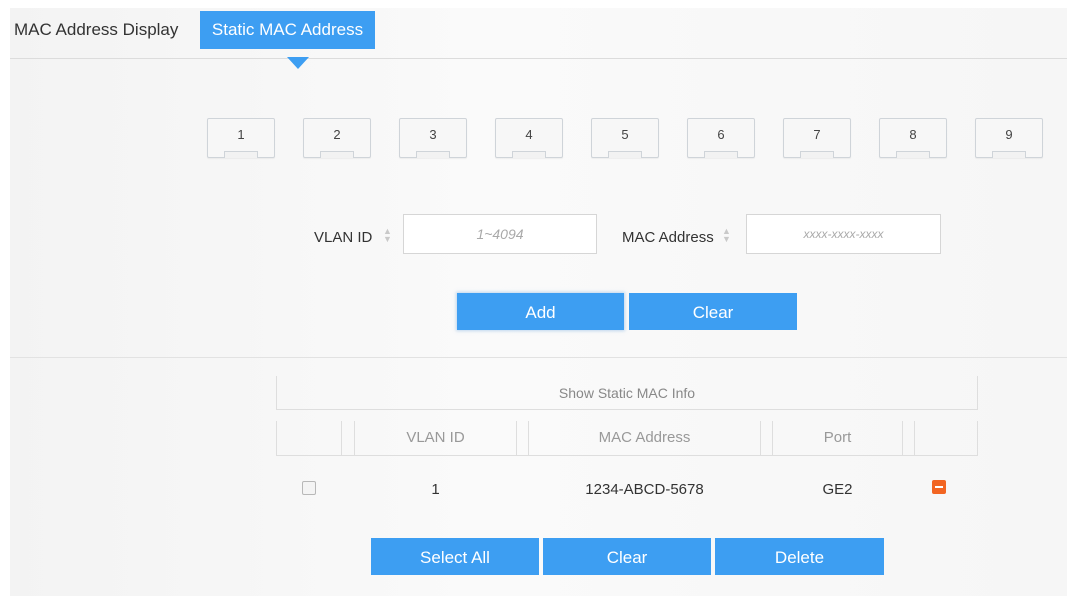 This screenshot has width=1067, height=596. Describe the element at coordinates (309, 488) in the screenshot. I see `row-select-checkbox` at that location.